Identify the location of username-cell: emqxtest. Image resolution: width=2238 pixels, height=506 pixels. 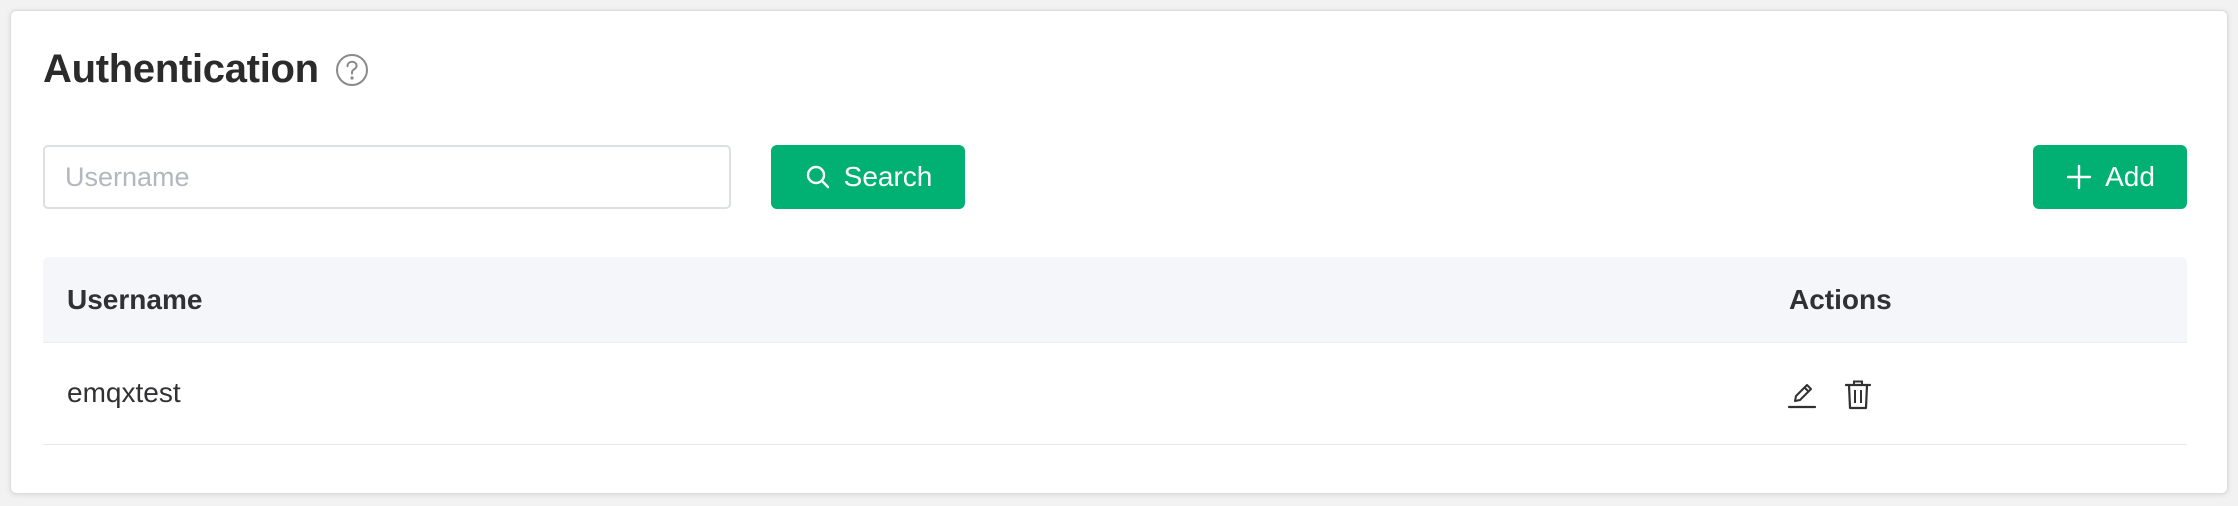
(124, 392).